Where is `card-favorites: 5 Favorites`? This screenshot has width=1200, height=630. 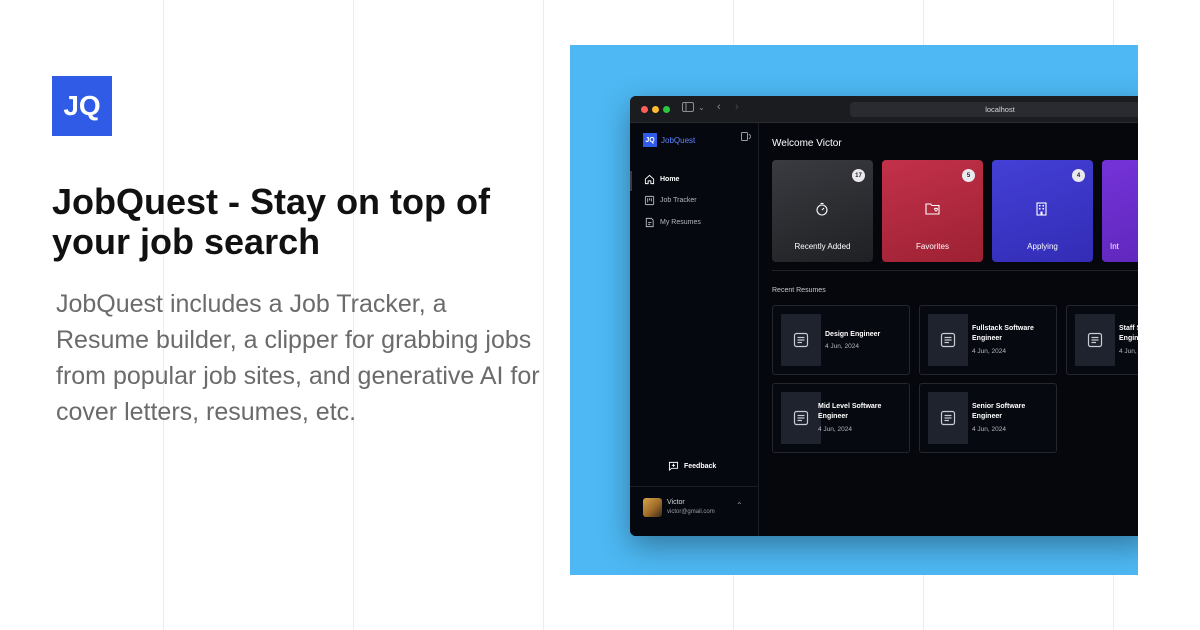 card-favorites: 5 Favorites is located at coordinates (932, 211).